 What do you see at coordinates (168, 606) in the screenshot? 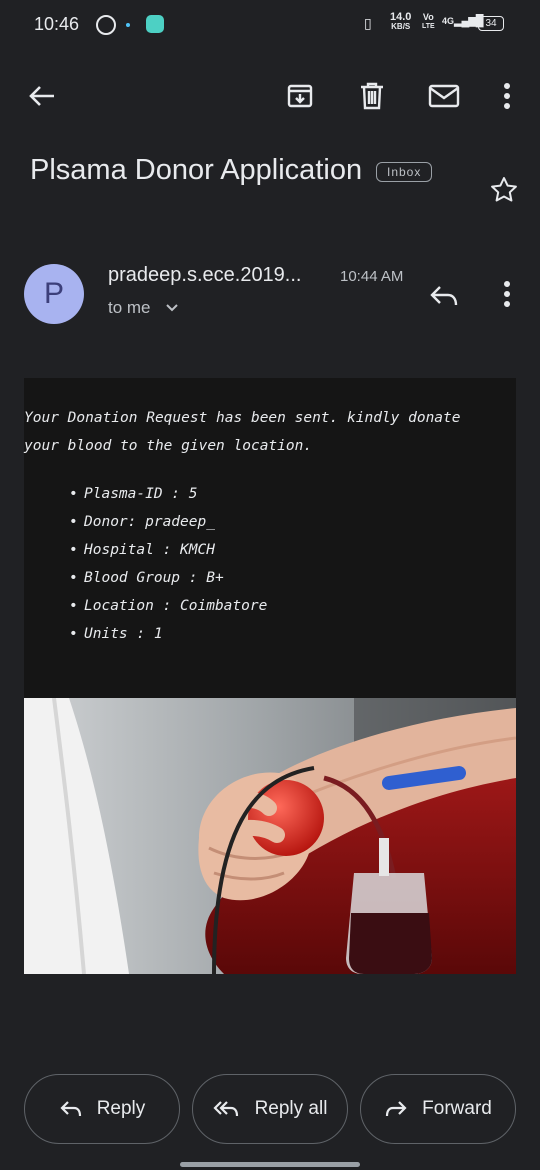
I see `detail-location: Location : Coimbatore` at bounding box center [168, 606].